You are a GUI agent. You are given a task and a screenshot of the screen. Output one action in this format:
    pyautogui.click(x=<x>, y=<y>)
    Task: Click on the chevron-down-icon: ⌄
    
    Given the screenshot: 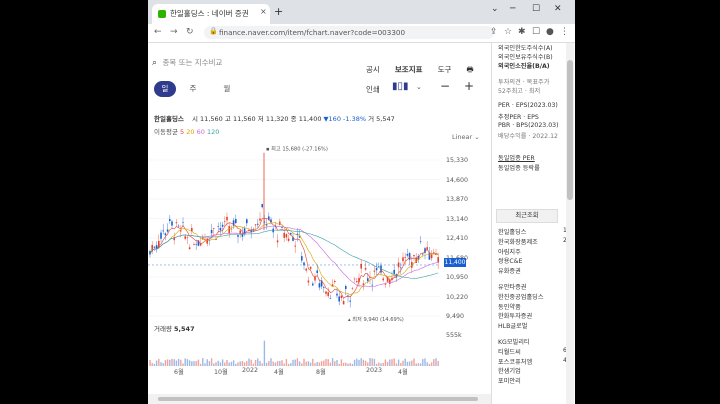 What is the action you would take?
    pyautogui.click(x=419, y=87)
    